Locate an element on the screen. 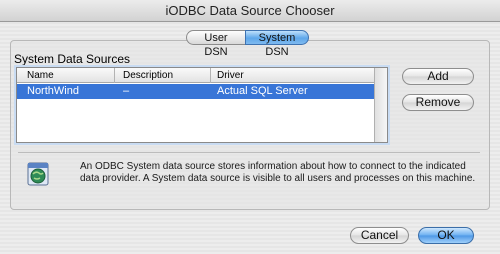  globe-database-icon is located at coordinates (38, 174).